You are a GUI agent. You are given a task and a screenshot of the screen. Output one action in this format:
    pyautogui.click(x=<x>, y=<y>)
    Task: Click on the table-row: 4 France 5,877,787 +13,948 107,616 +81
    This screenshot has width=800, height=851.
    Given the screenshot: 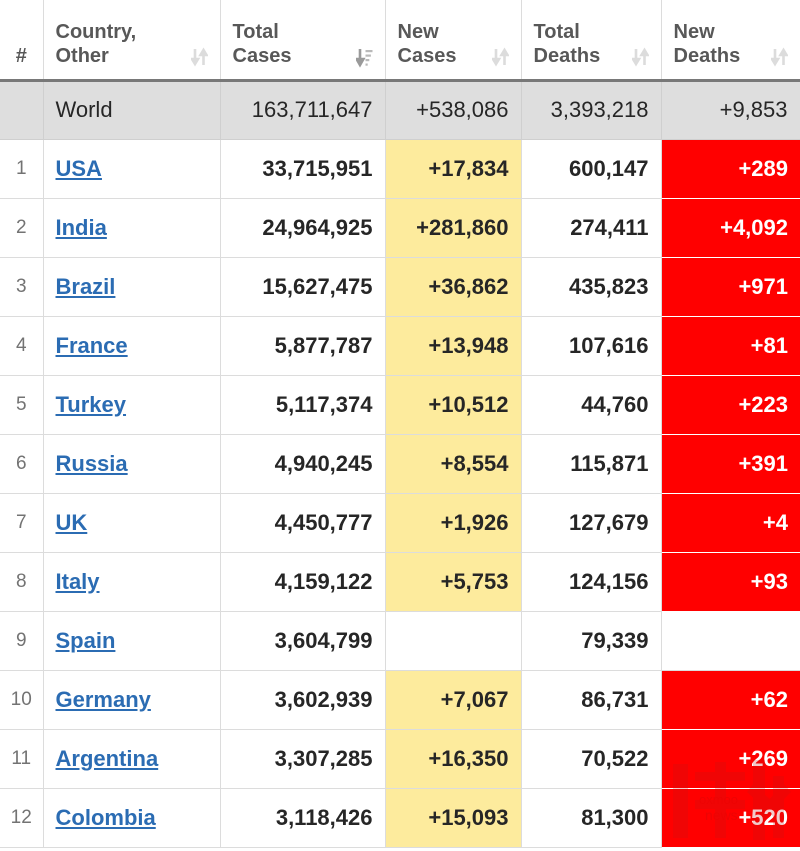 What is the action you would take?
    pyautogui.click(x=400, y=346)
    